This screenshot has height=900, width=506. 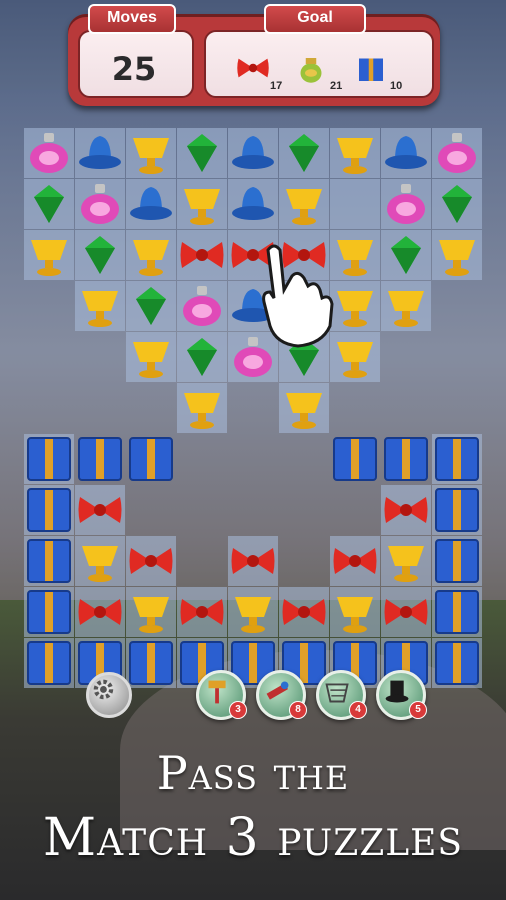 What do you see at coordinates (298, 710) in the screenshot?
I see `booster-firework-count: 8` at bounding box center [298, 710].